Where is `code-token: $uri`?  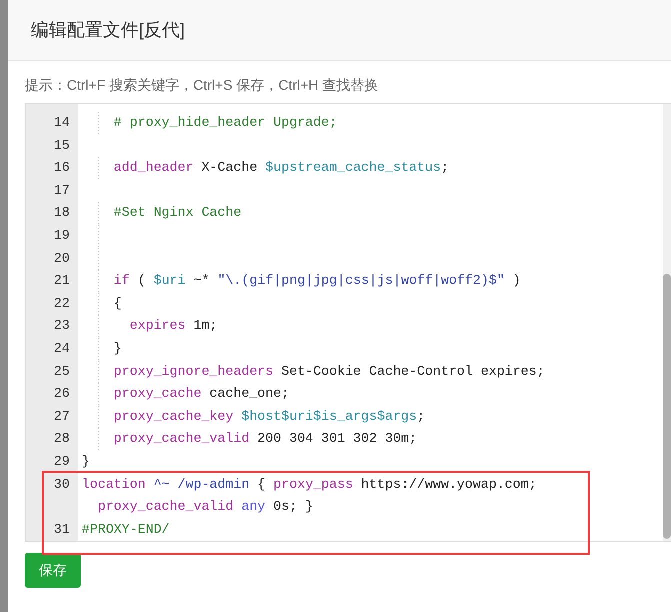
code-token: $uri is located at coordinates (170, 280).